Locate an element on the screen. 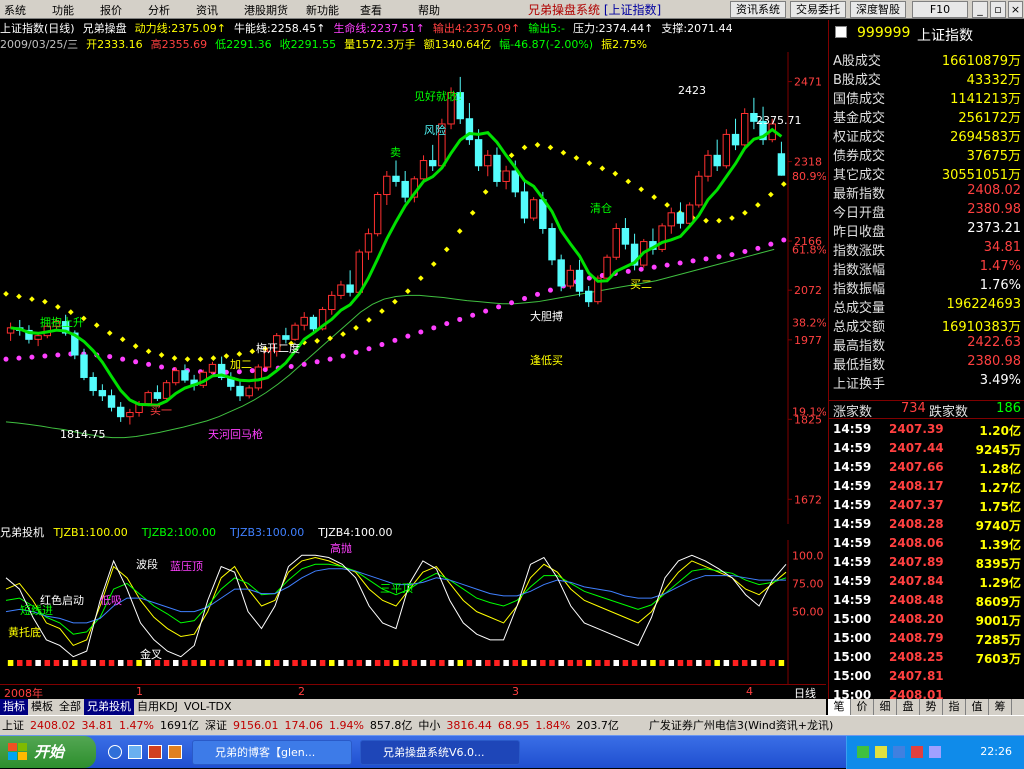 This screenshot has height=769, width=1024. start-button: 开始 is located at coordinates (48, 752).